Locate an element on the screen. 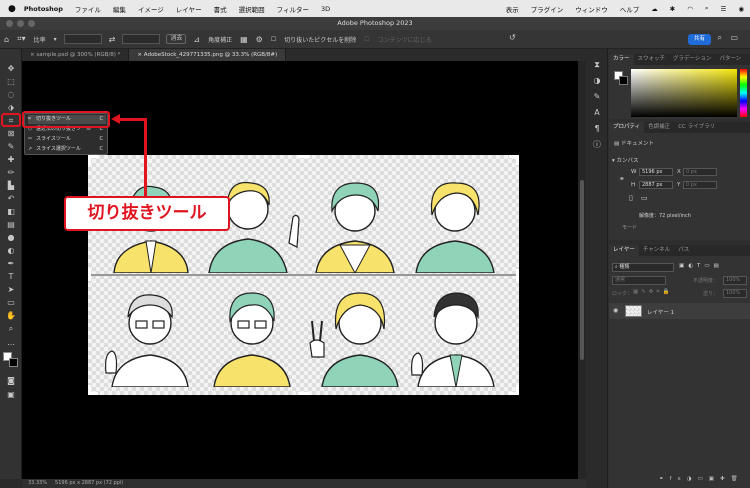  tab-gradients: グラデーション is located at coordinates (692, 59).